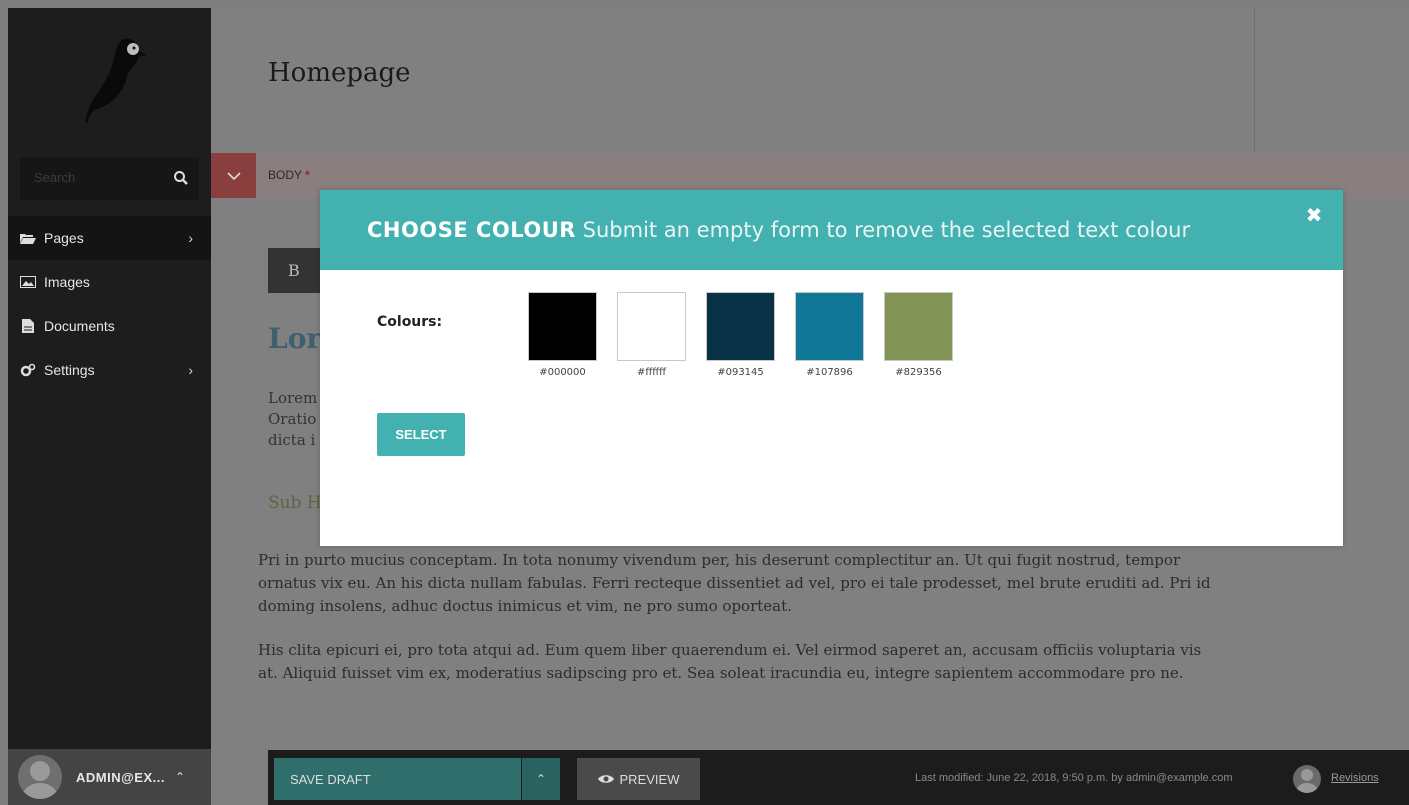 The width and height of the screenshot is (1409, 805). What do you see at coordinates (28, 238) in the screenshot?
I see `folder-open-icon` at bounding box center [28, 238].